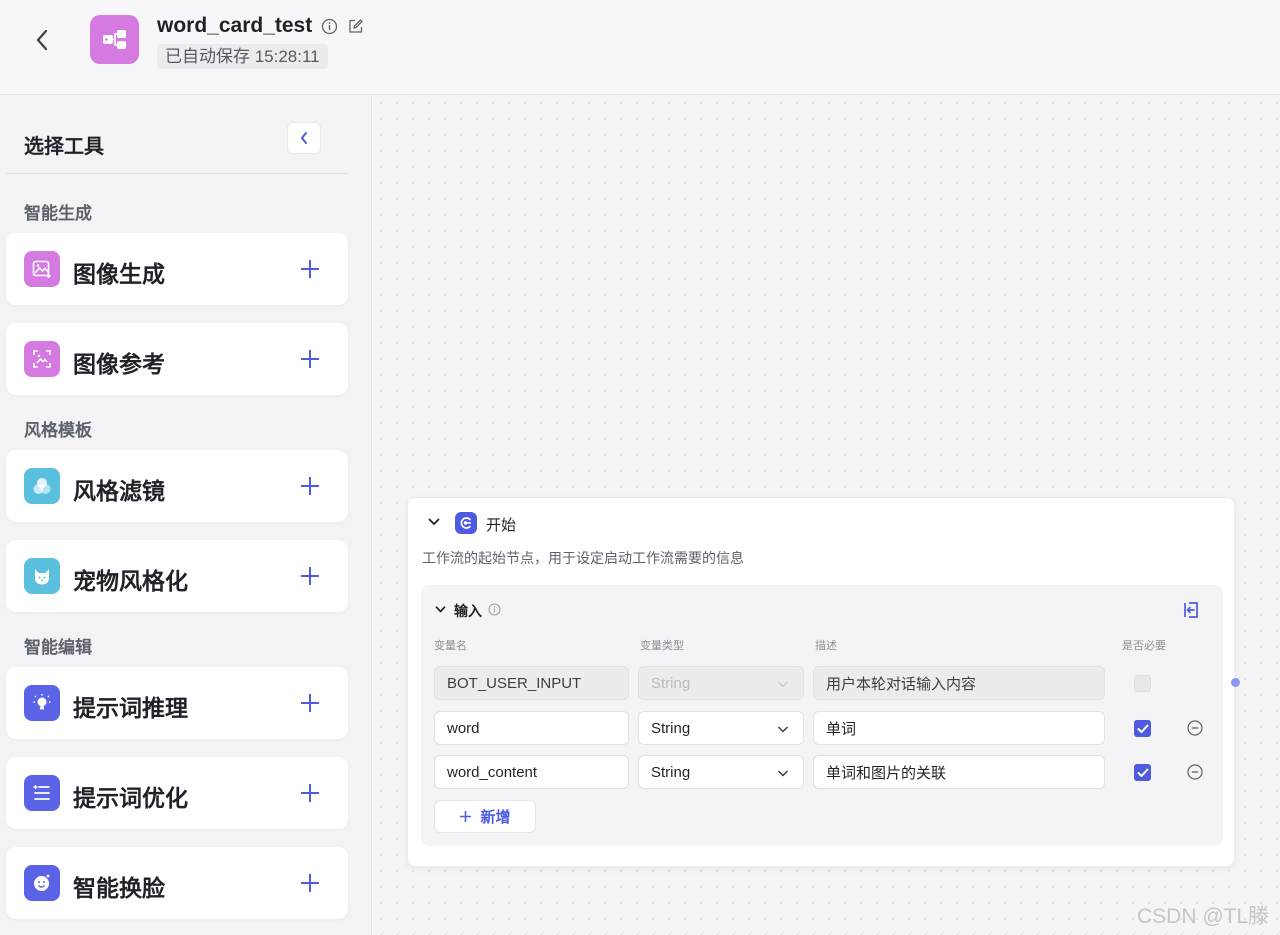  What do you see at coordinates (42, 883) in the screenshot?
I see `face-swap-icon` at bounding box center [42, 883].